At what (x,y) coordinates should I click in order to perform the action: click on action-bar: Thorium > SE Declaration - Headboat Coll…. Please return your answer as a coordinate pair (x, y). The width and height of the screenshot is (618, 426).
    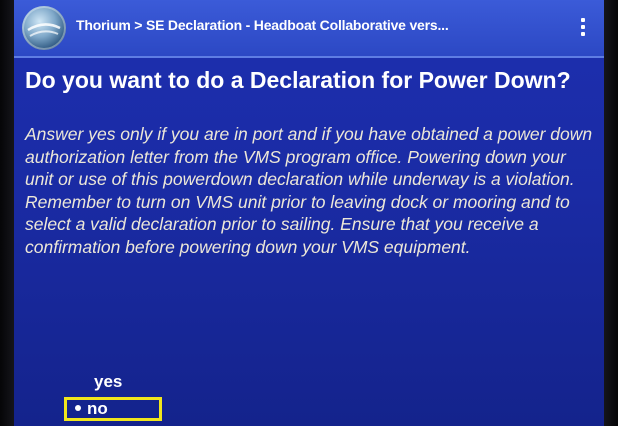
    Looking at the image, I should click on (309, 29).